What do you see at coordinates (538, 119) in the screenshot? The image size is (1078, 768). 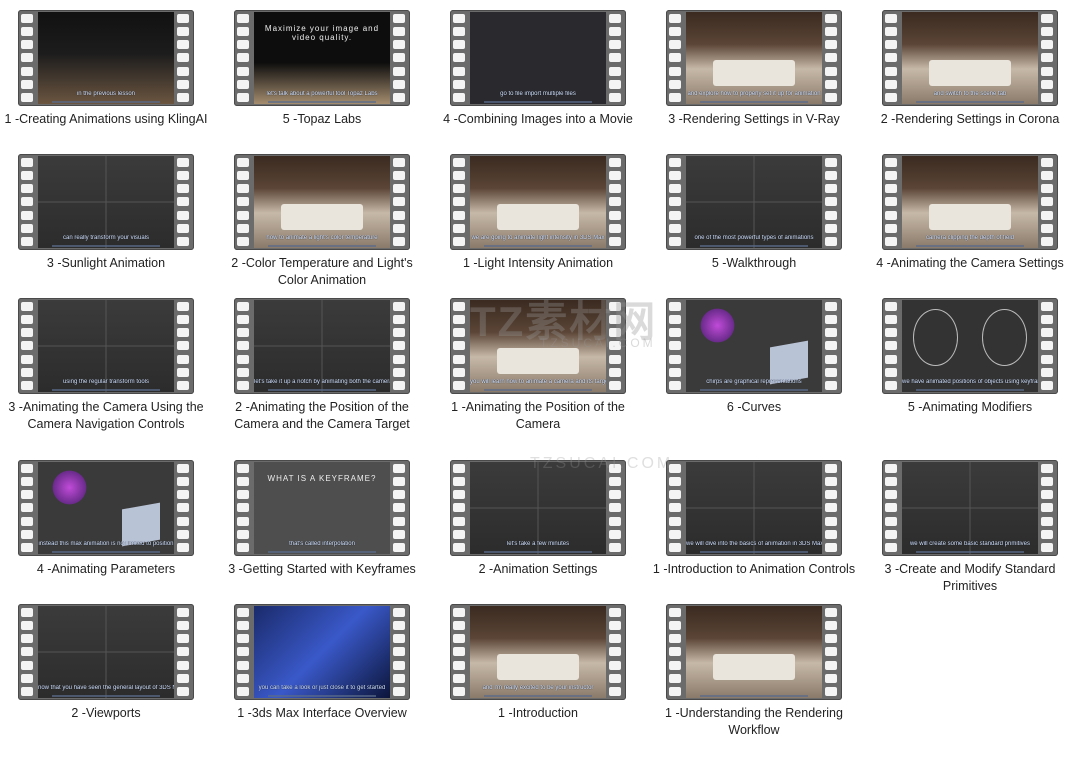 I see `file-name-label: 4 -Combining Images into a Movie` at bounding box center [538, 119].